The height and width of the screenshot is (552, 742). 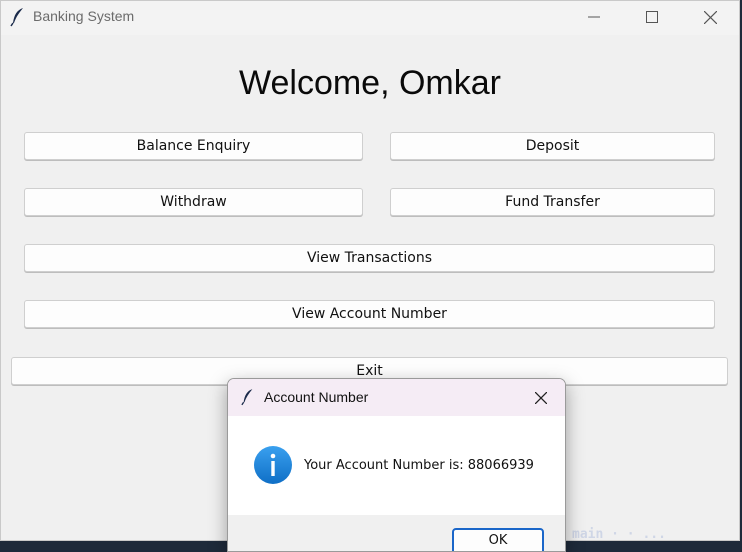 I want to click on deposit-button: Deposit, so click(x=552, y=146).